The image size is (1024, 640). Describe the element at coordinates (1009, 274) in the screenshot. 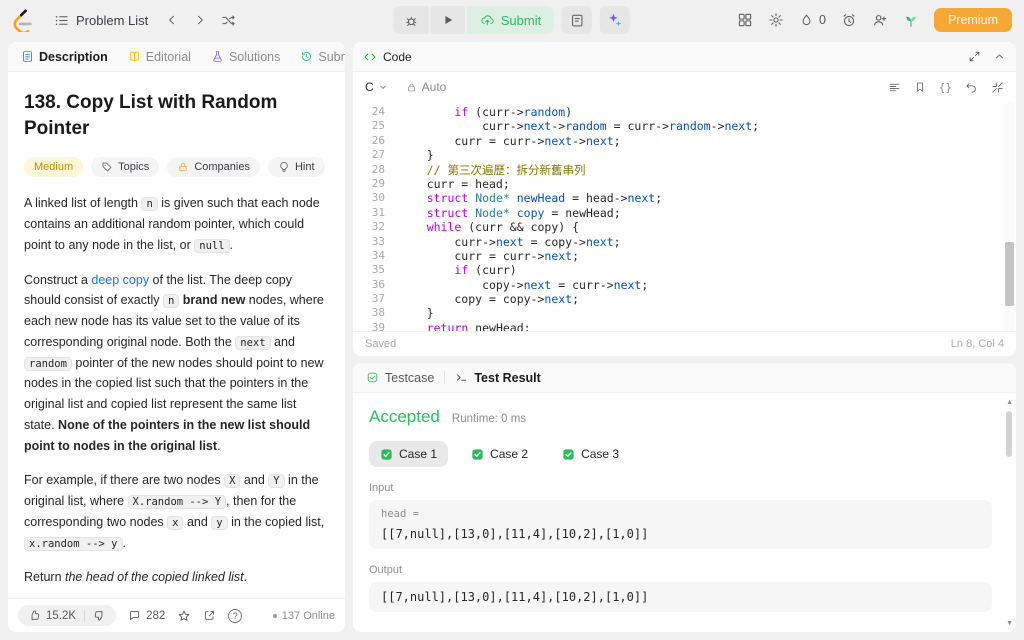

I see `editor-scrollbar-thumb` at that location.